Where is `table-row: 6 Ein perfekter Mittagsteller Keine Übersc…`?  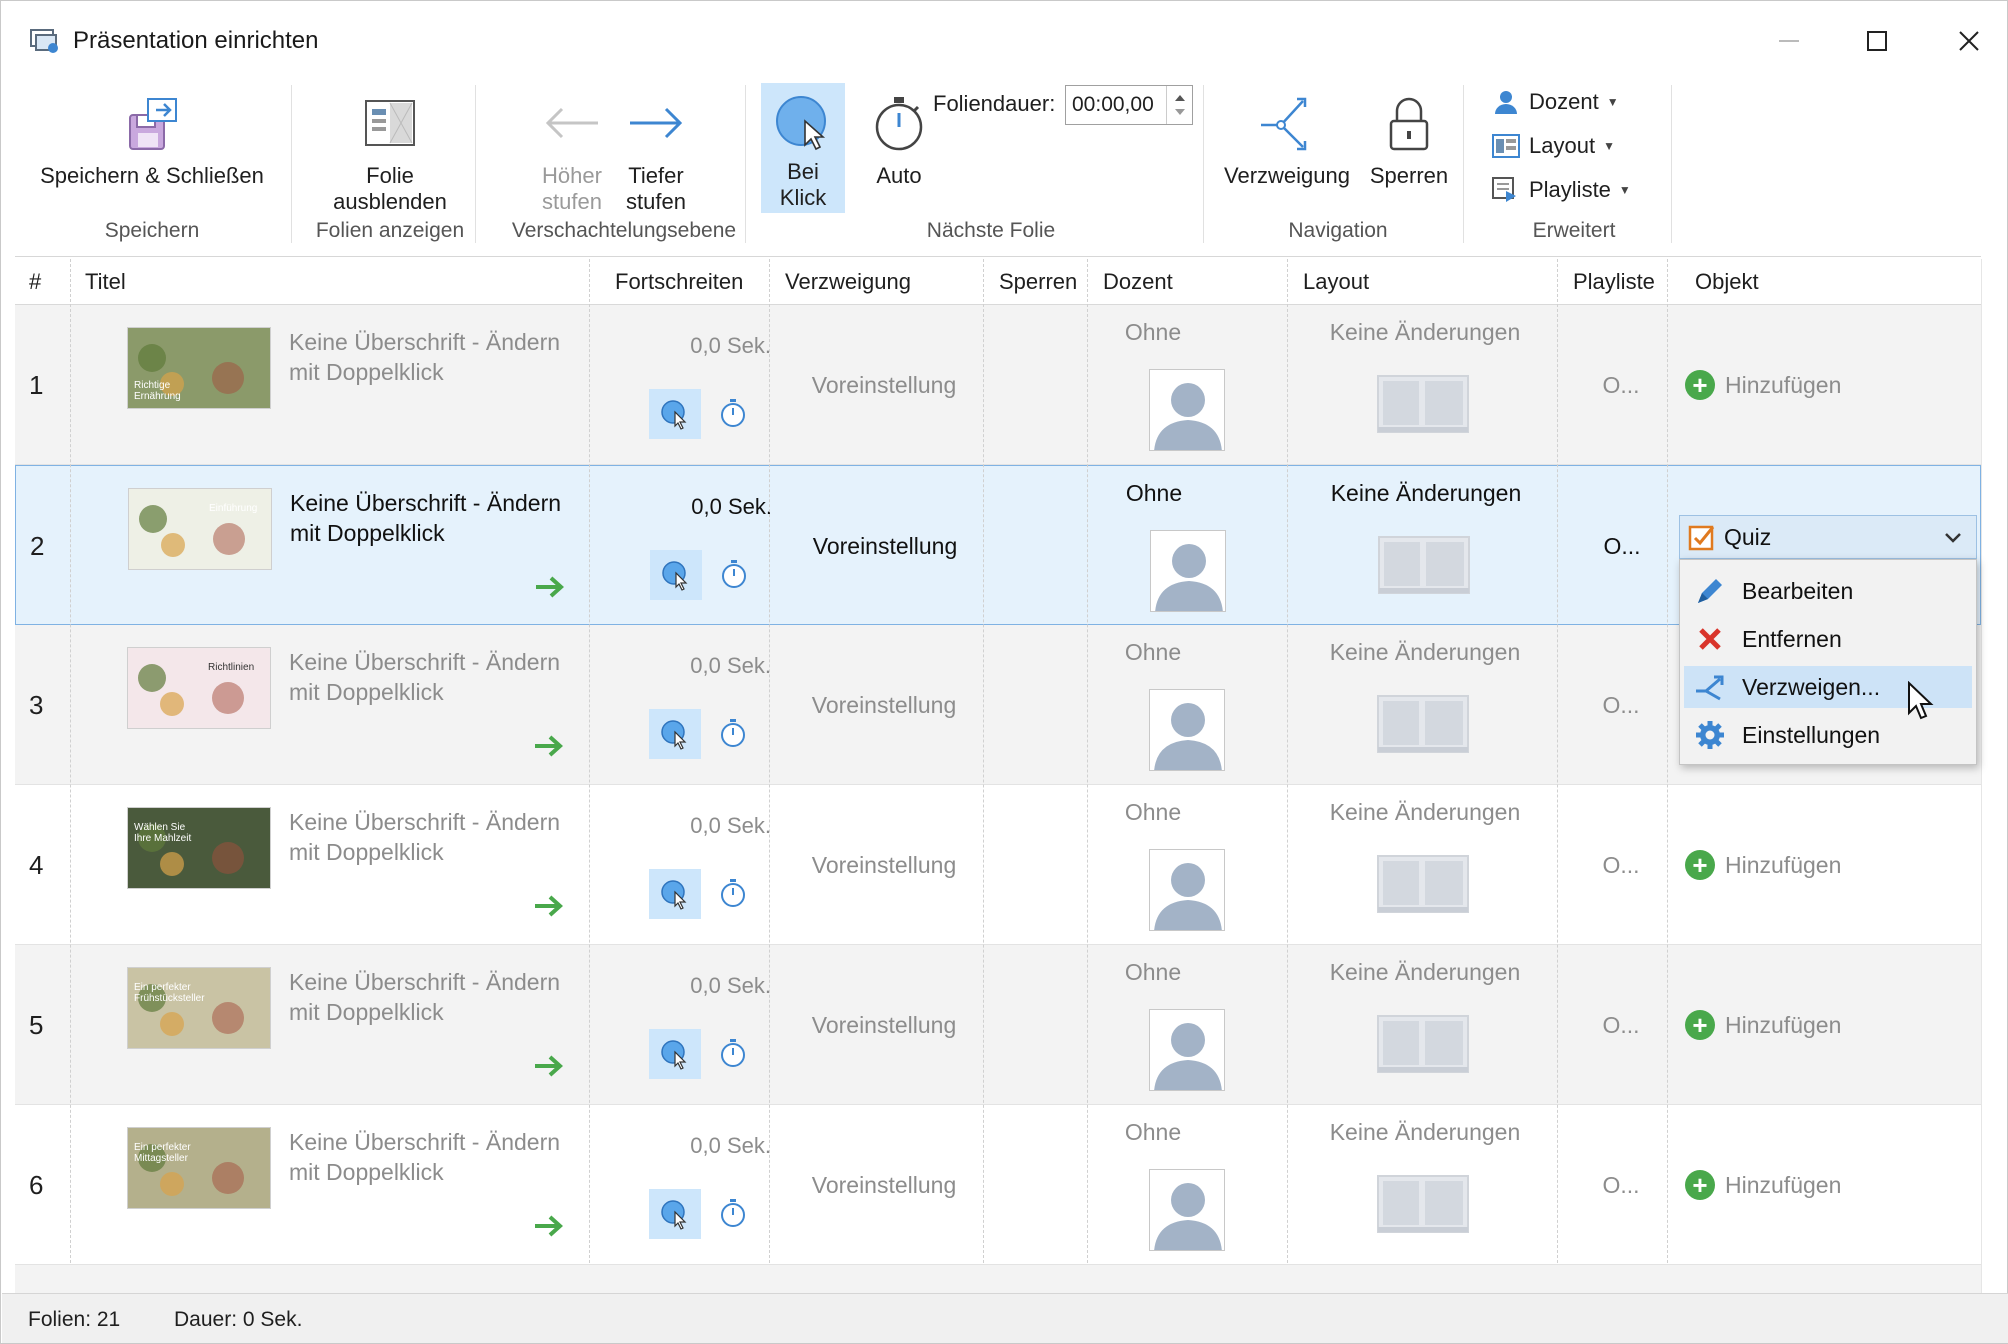 table-row: 6 Ein perfekter Mittagsteller Keine Übersc… is located at coordinates (998, 1185).